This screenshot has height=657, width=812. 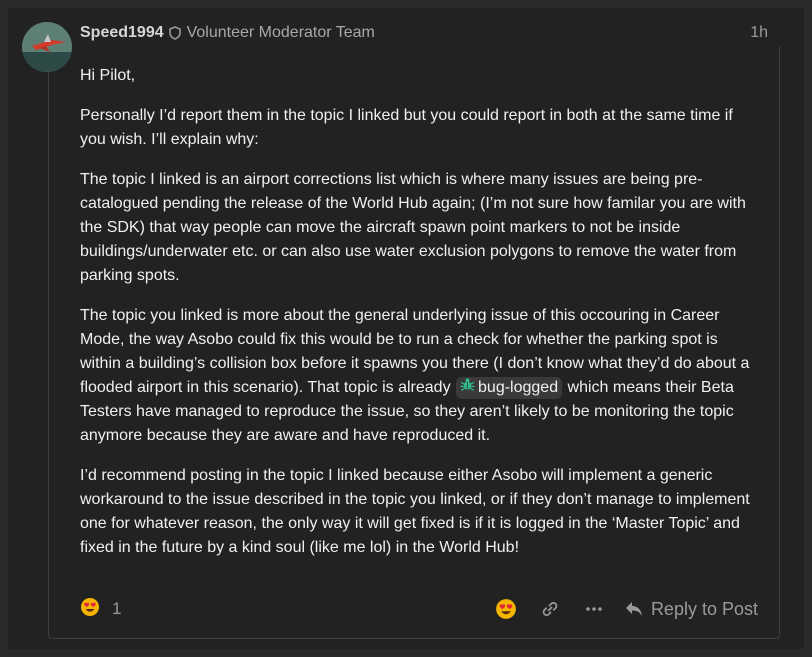 I want to click on reply-icon, so click(x=633, y=609).